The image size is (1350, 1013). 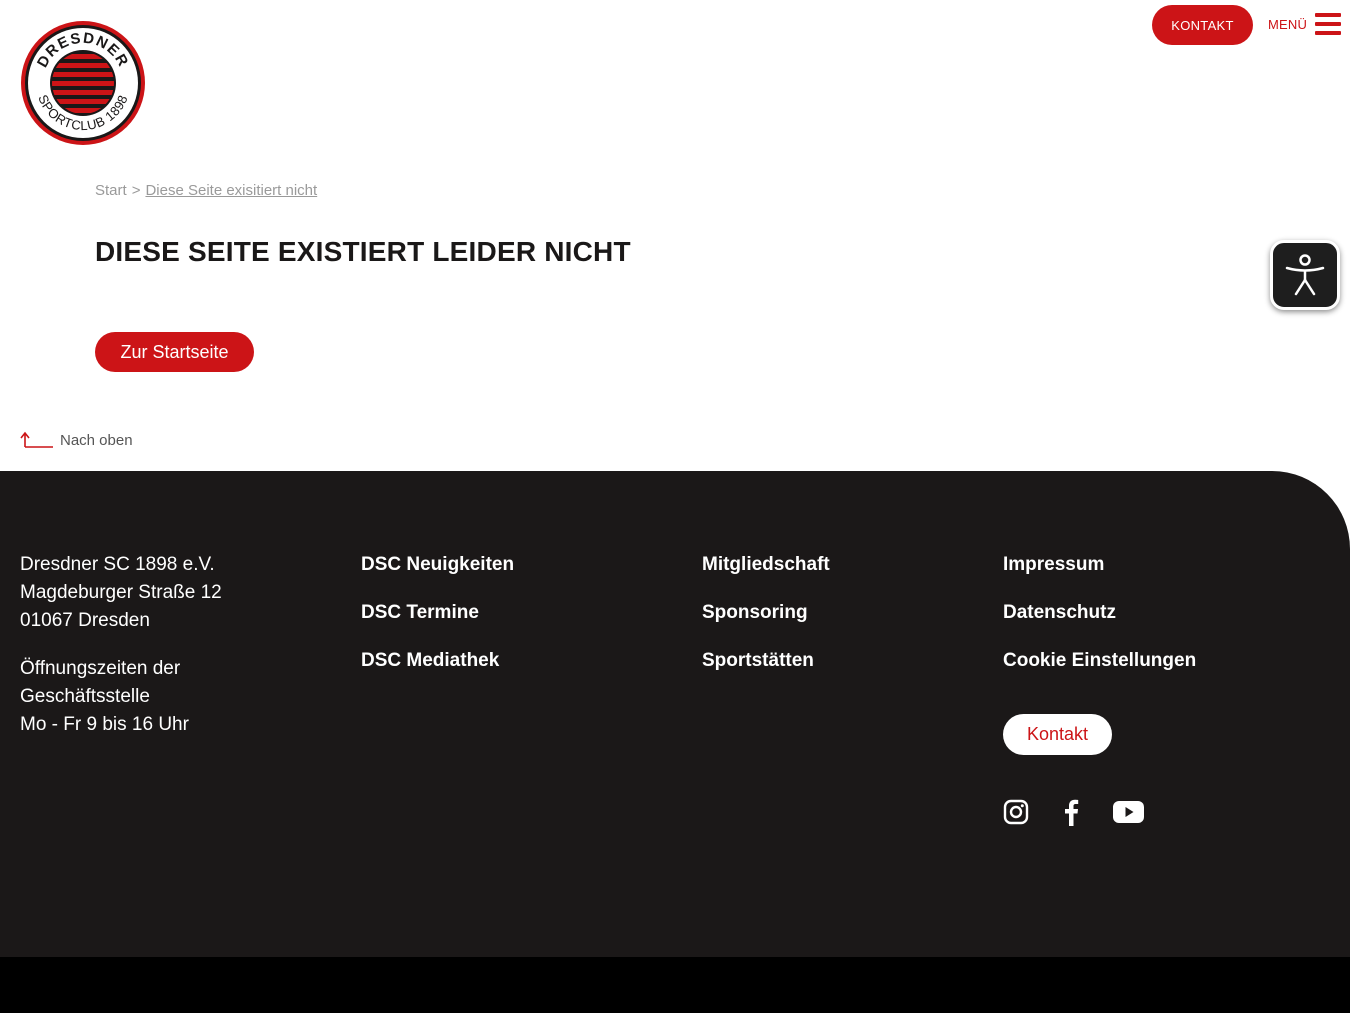 What do you see at coordinates (675, 985) in the screenshot?
I see `footer-bottom-bar` at bounding box center [675, 985].